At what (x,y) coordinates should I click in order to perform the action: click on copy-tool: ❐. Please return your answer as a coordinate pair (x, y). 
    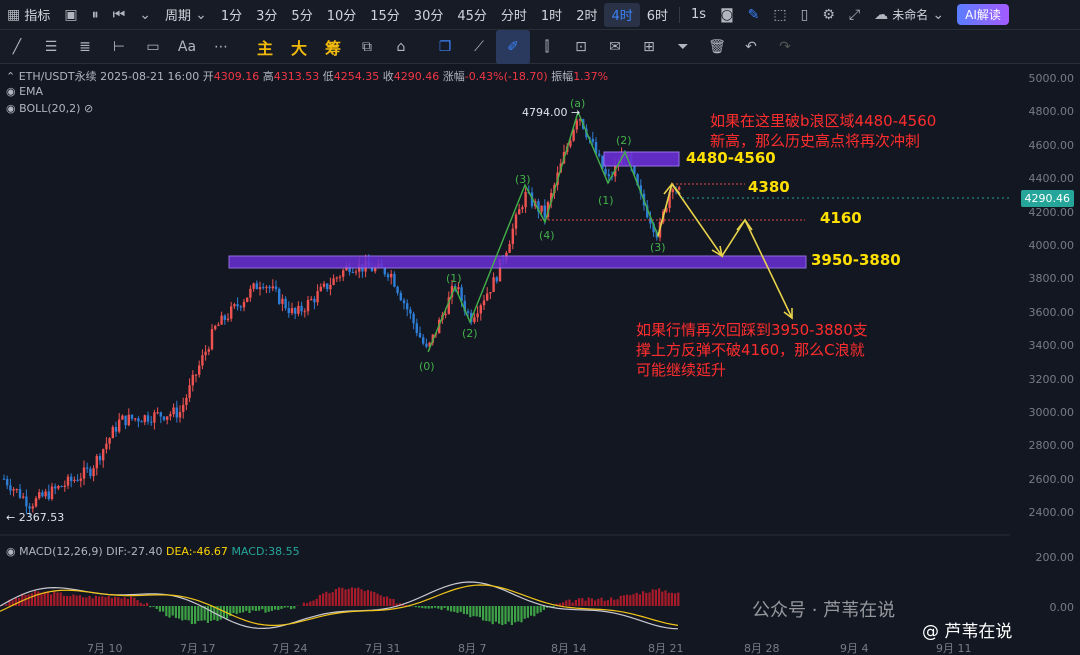
    Looking at the image, I should click on (445, 47).